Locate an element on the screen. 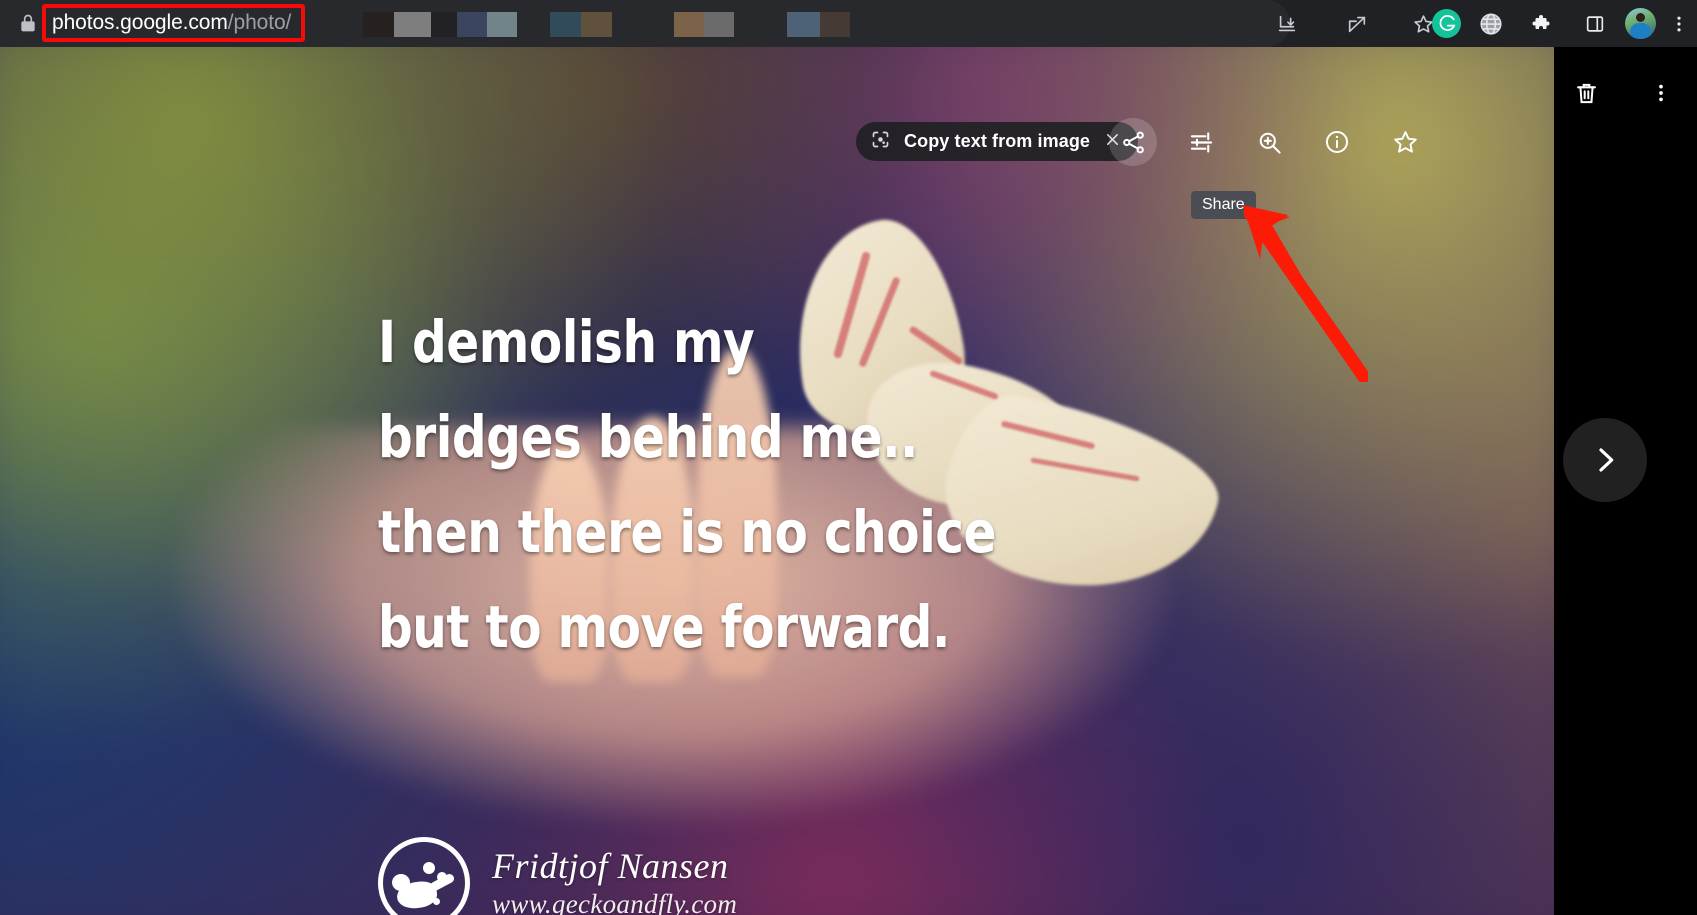 The image size is (1697, 915). avatar-body is located at coordinates (1640, 31).